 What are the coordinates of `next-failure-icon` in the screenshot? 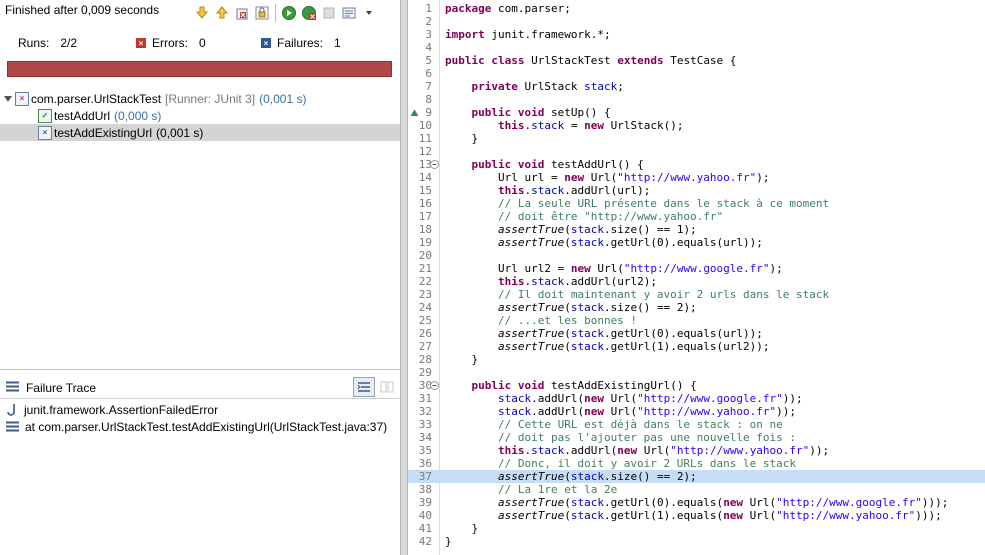 It's located at (202, 13).